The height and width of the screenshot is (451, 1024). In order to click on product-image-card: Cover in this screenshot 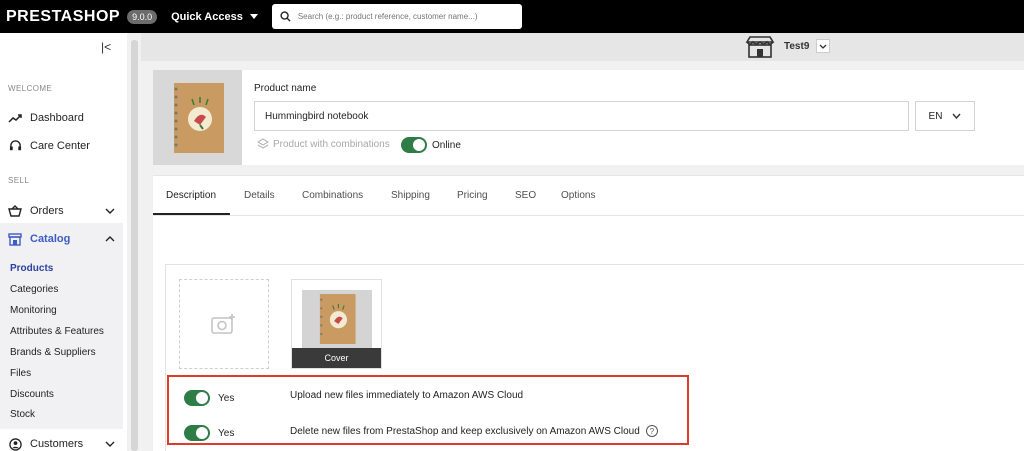, I will do `click(336, 324)`.